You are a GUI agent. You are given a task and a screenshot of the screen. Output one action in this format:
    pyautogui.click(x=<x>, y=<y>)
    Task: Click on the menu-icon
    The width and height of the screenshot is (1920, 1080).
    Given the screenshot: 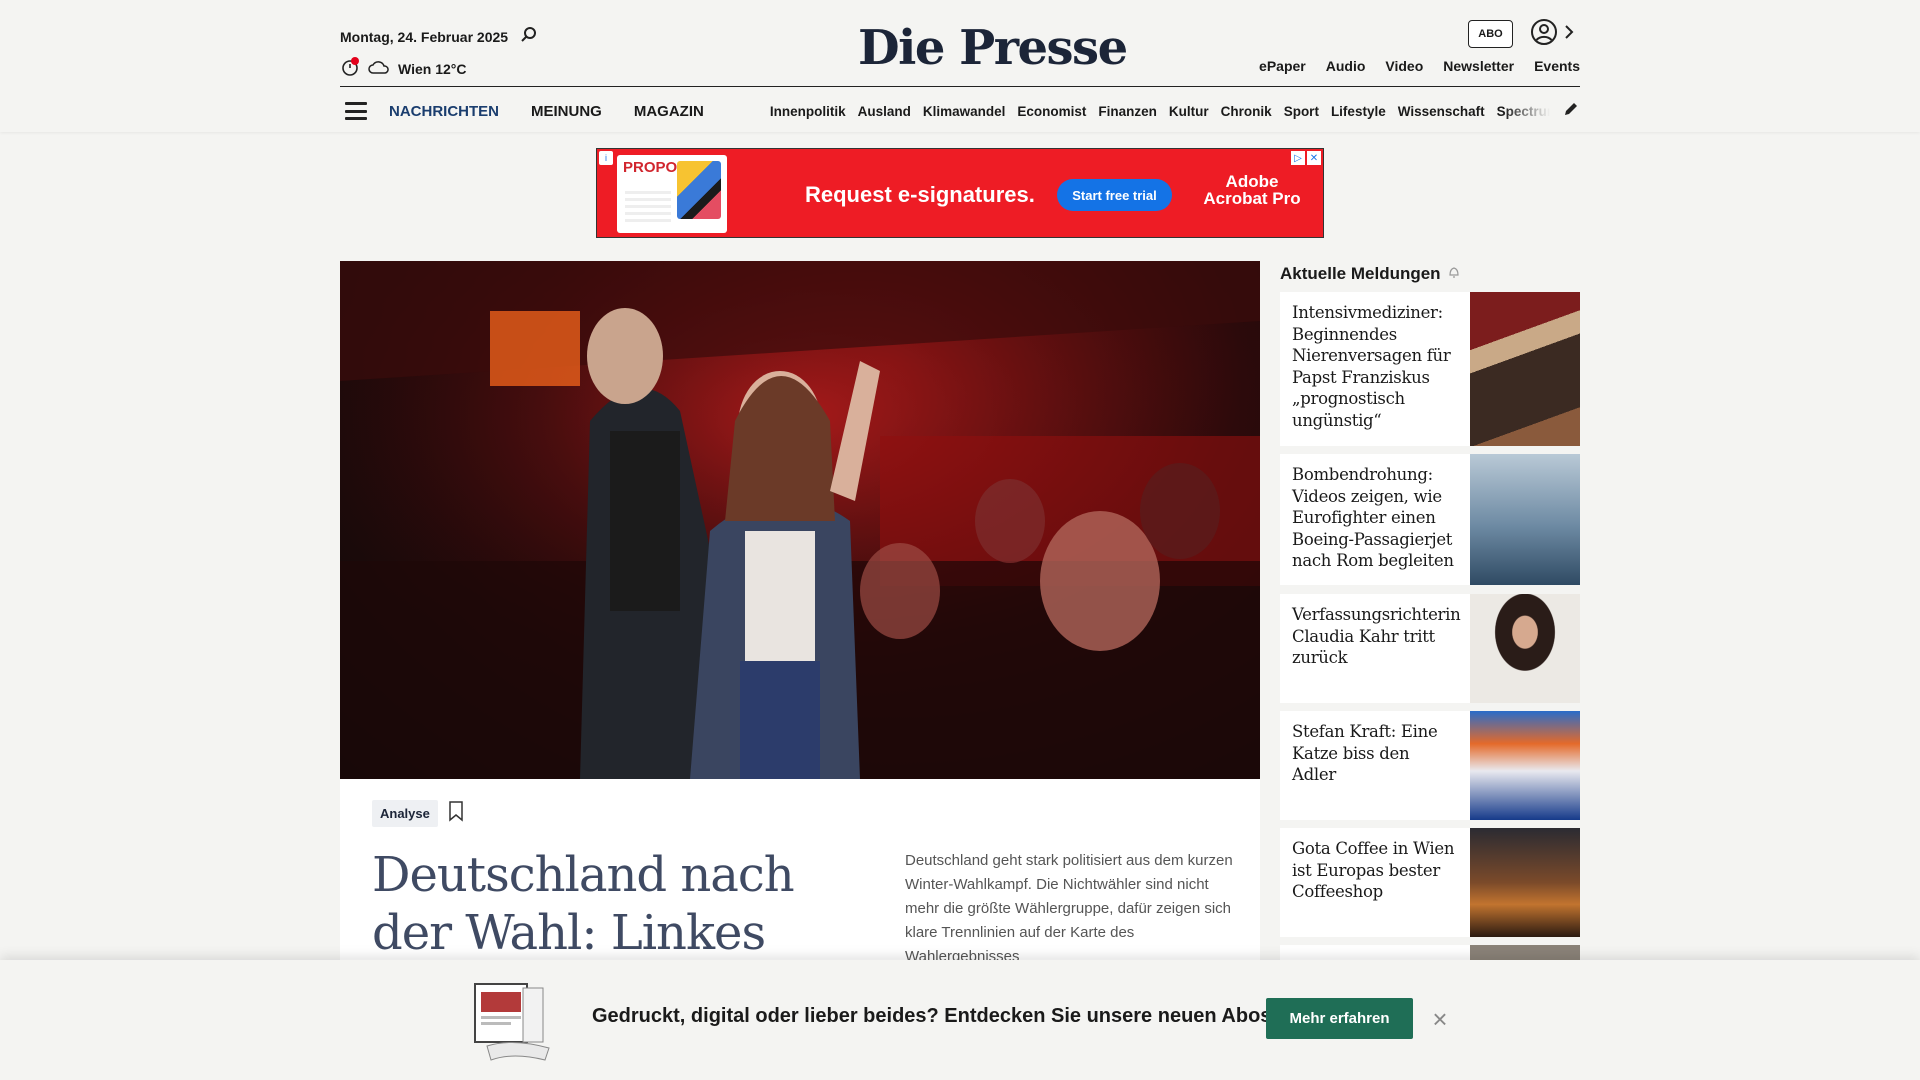 What is the action you would take?
    pyautogui.click(x=356, y=111)
    